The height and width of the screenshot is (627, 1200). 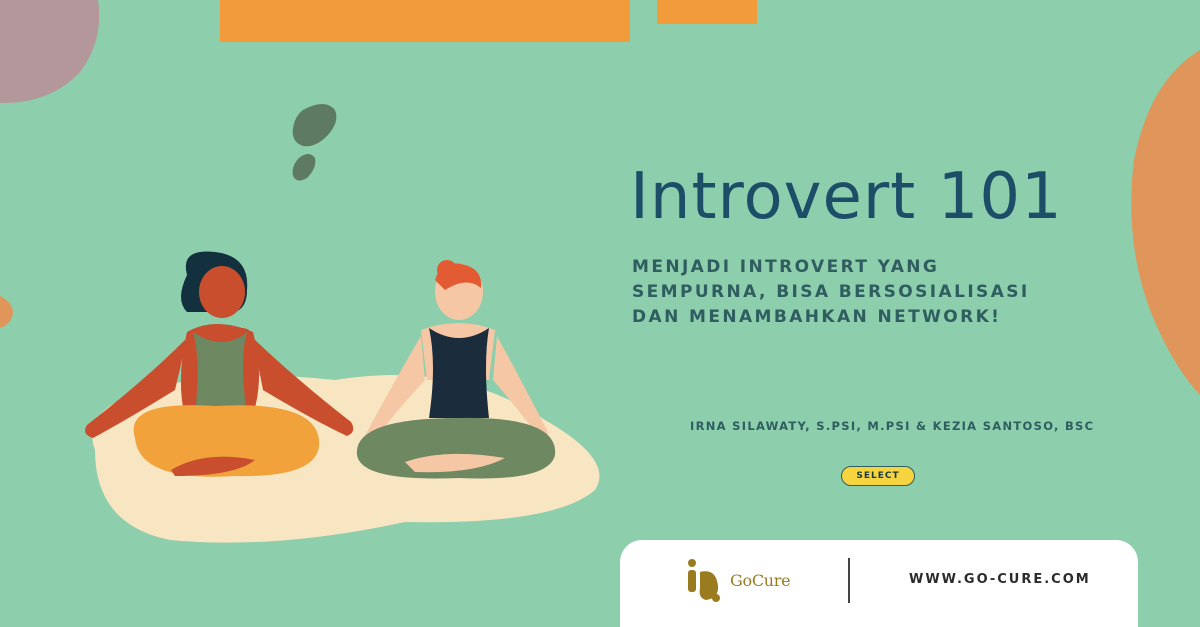 What do you see at coordinates (879, 583) in the screenshot?
I see `footer-card: GoCure WWW.GO-CURE.COM` at bounding box center [879, 583].